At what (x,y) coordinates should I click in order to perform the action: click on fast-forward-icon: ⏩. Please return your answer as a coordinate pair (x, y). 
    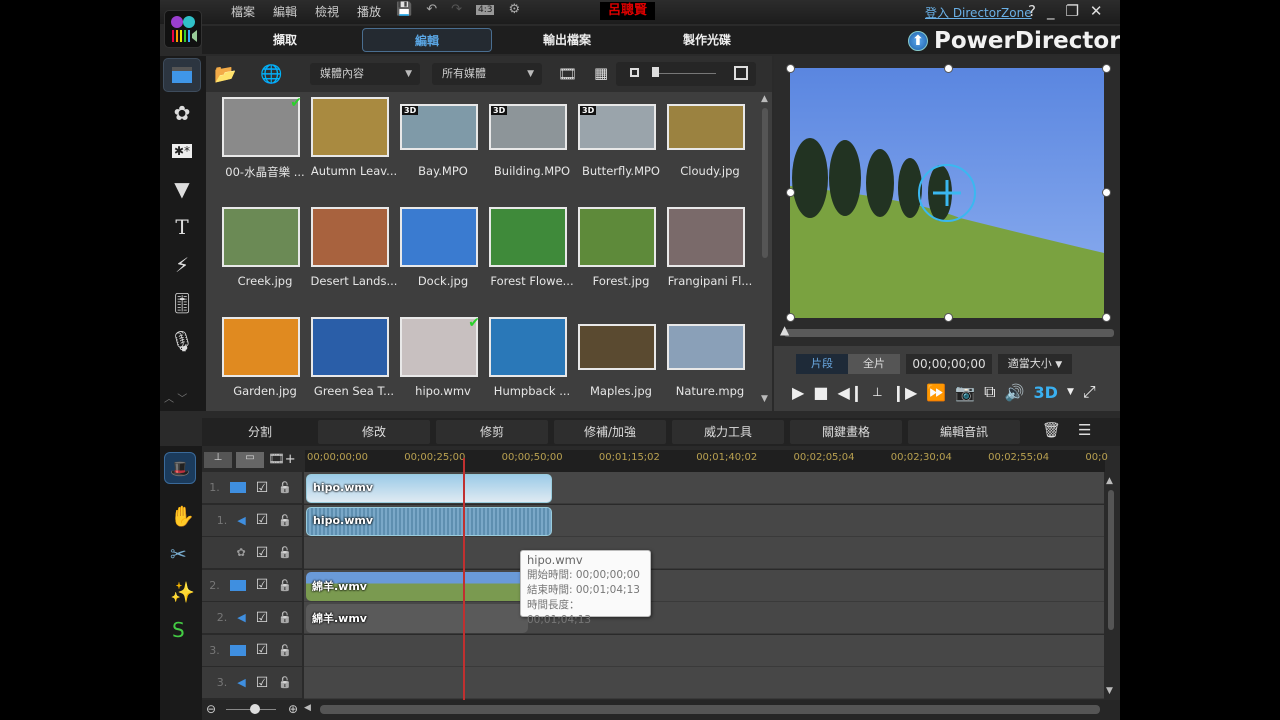
    Looking at the image, I should click on (936, 392).